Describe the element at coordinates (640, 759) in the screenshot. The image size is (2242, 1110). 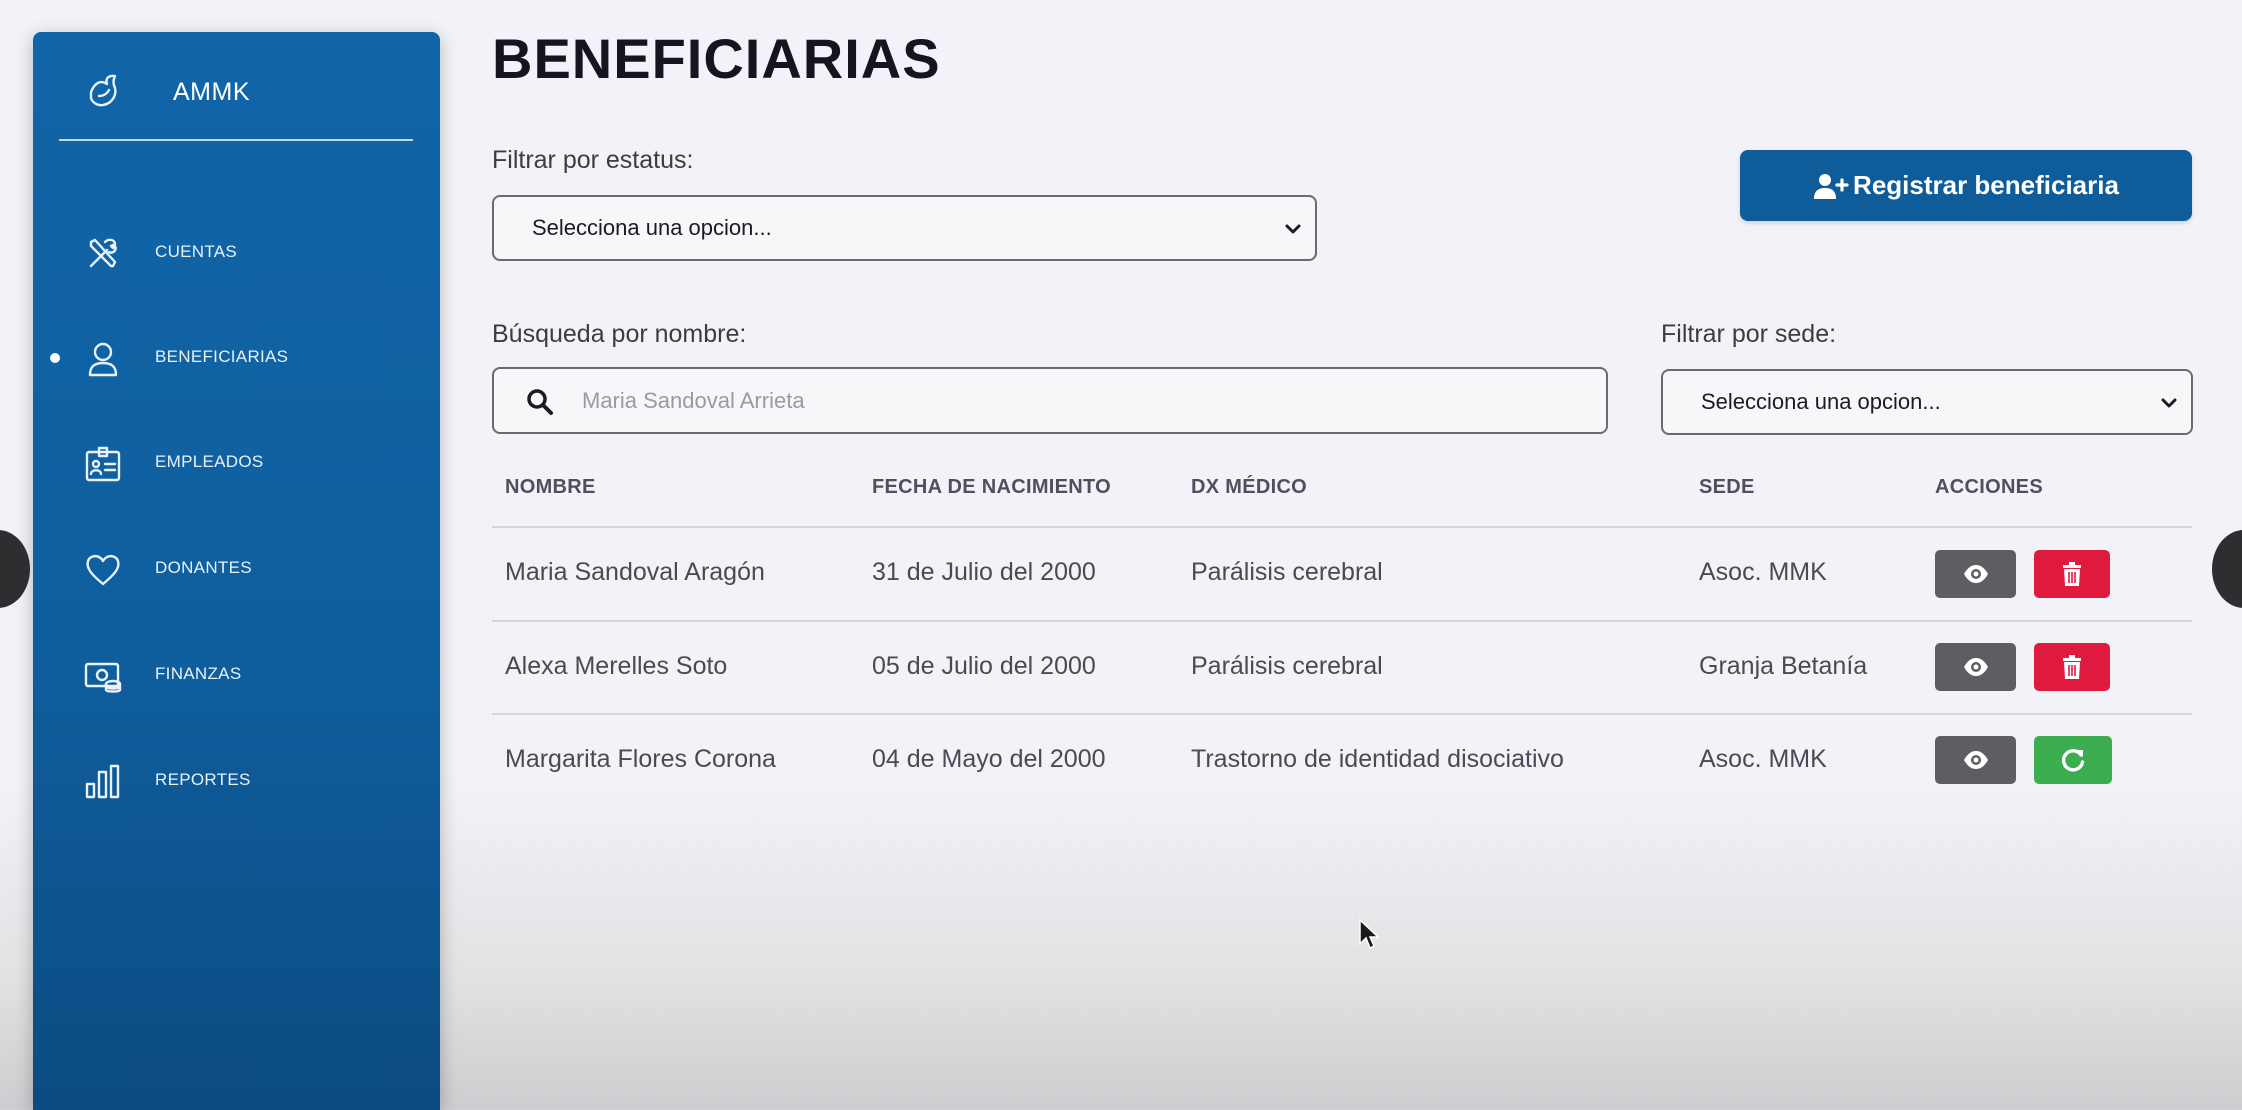
I see `cell-nombre: Margarita Flores Corona` at that location.